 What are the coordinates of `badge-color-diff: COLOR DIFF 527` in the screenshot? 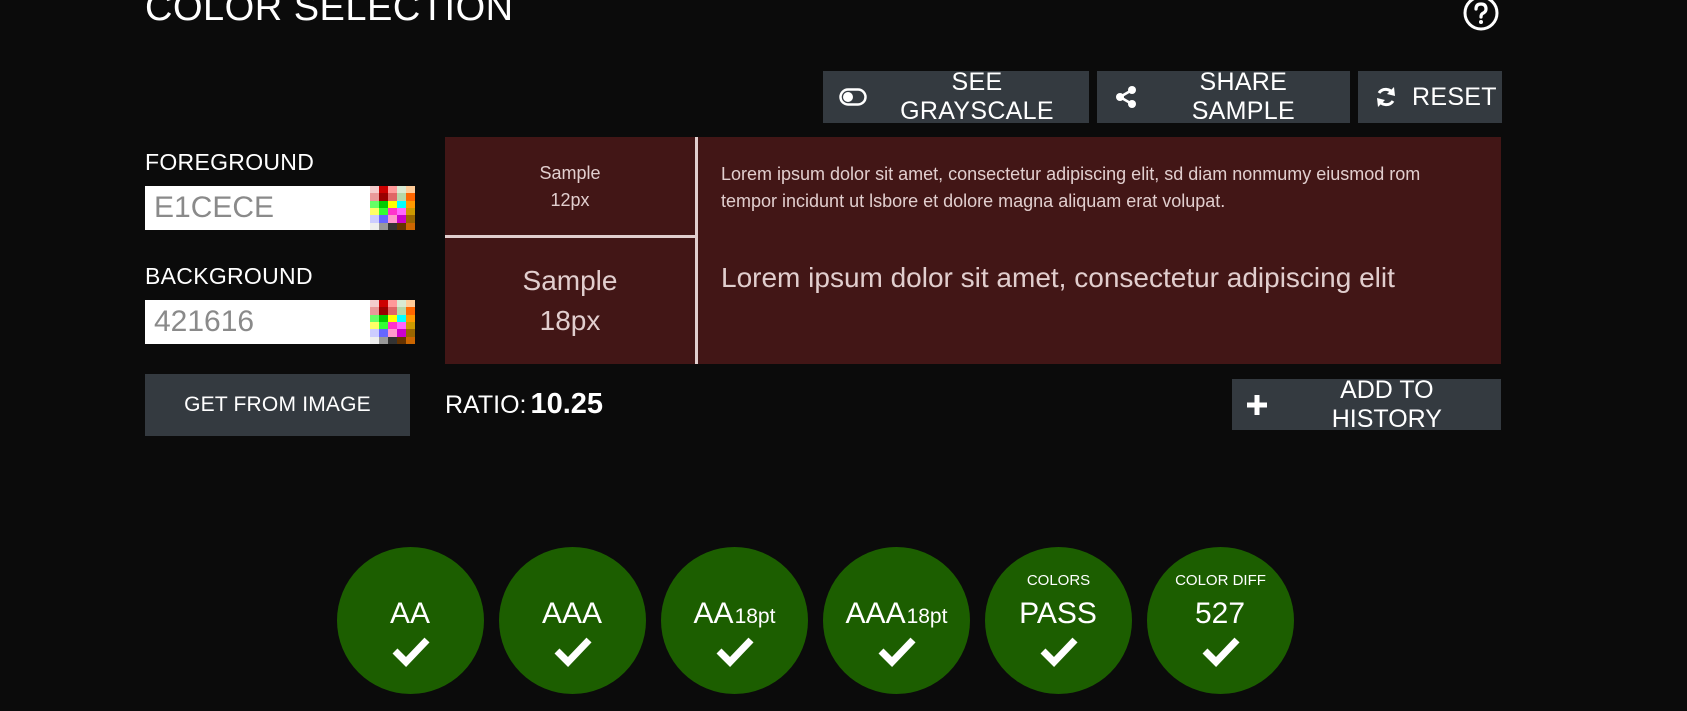 It's located at (1220, 620).